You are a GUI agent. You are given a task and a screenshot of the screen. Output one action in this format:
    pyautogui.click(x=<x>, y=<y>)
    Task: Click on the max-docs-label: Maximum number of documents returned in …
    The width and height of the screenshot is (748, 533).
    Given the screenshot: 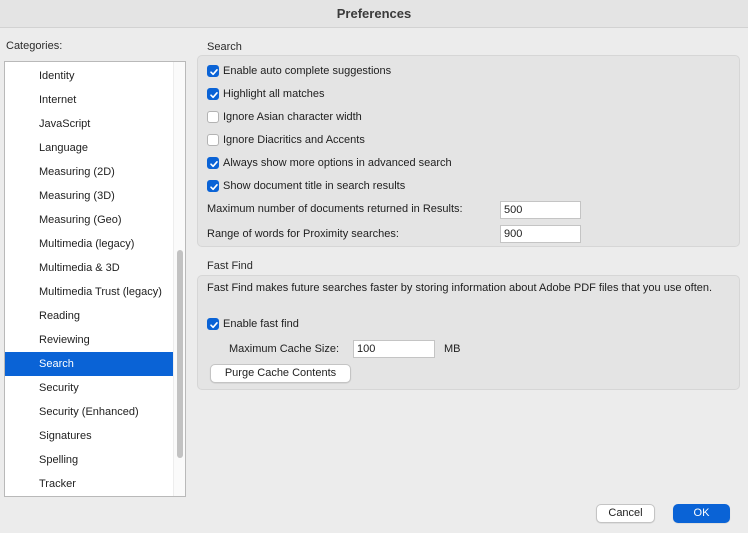 What is the action you would take?
    pyautogui.click(x=335, y=209)
    